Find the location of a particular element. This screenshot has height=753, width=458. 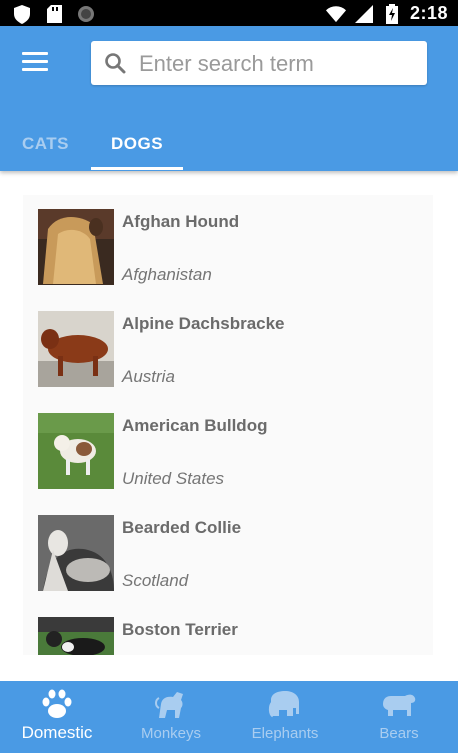

clock: 2:18 is located at coordinates (428, 13).